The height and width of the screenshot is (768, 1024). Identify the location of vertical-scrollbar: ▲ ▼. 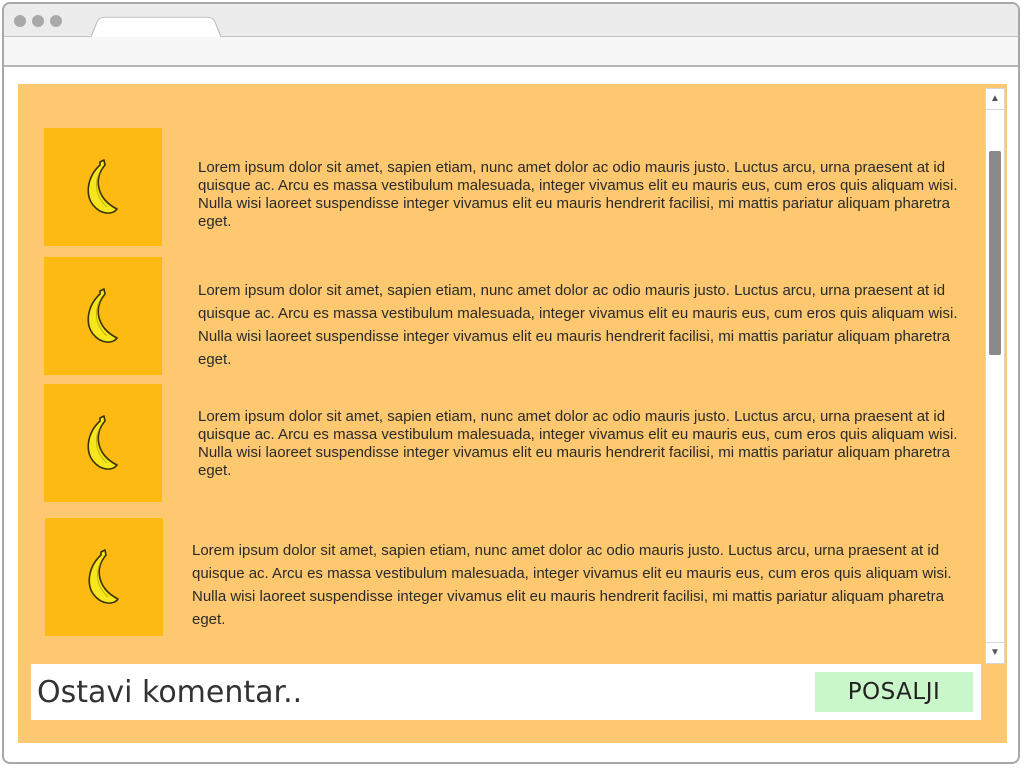
(995, 376).